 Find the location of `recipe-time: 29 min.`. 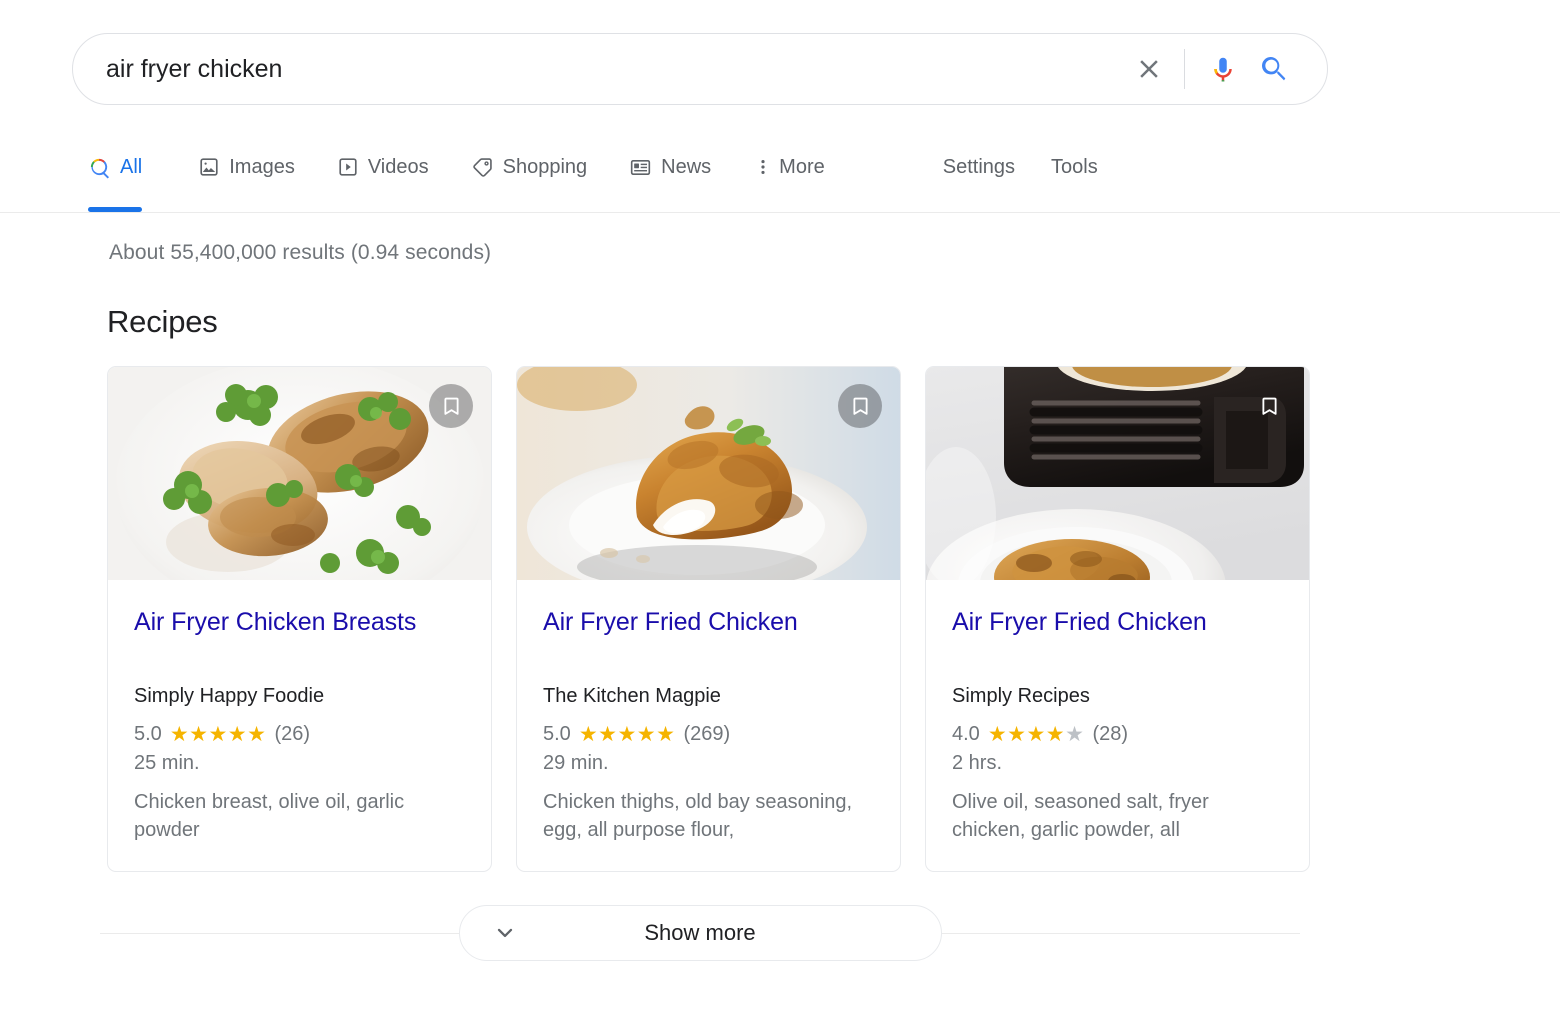

recipe-time: 29 min. is located at coordinates (576, 763).